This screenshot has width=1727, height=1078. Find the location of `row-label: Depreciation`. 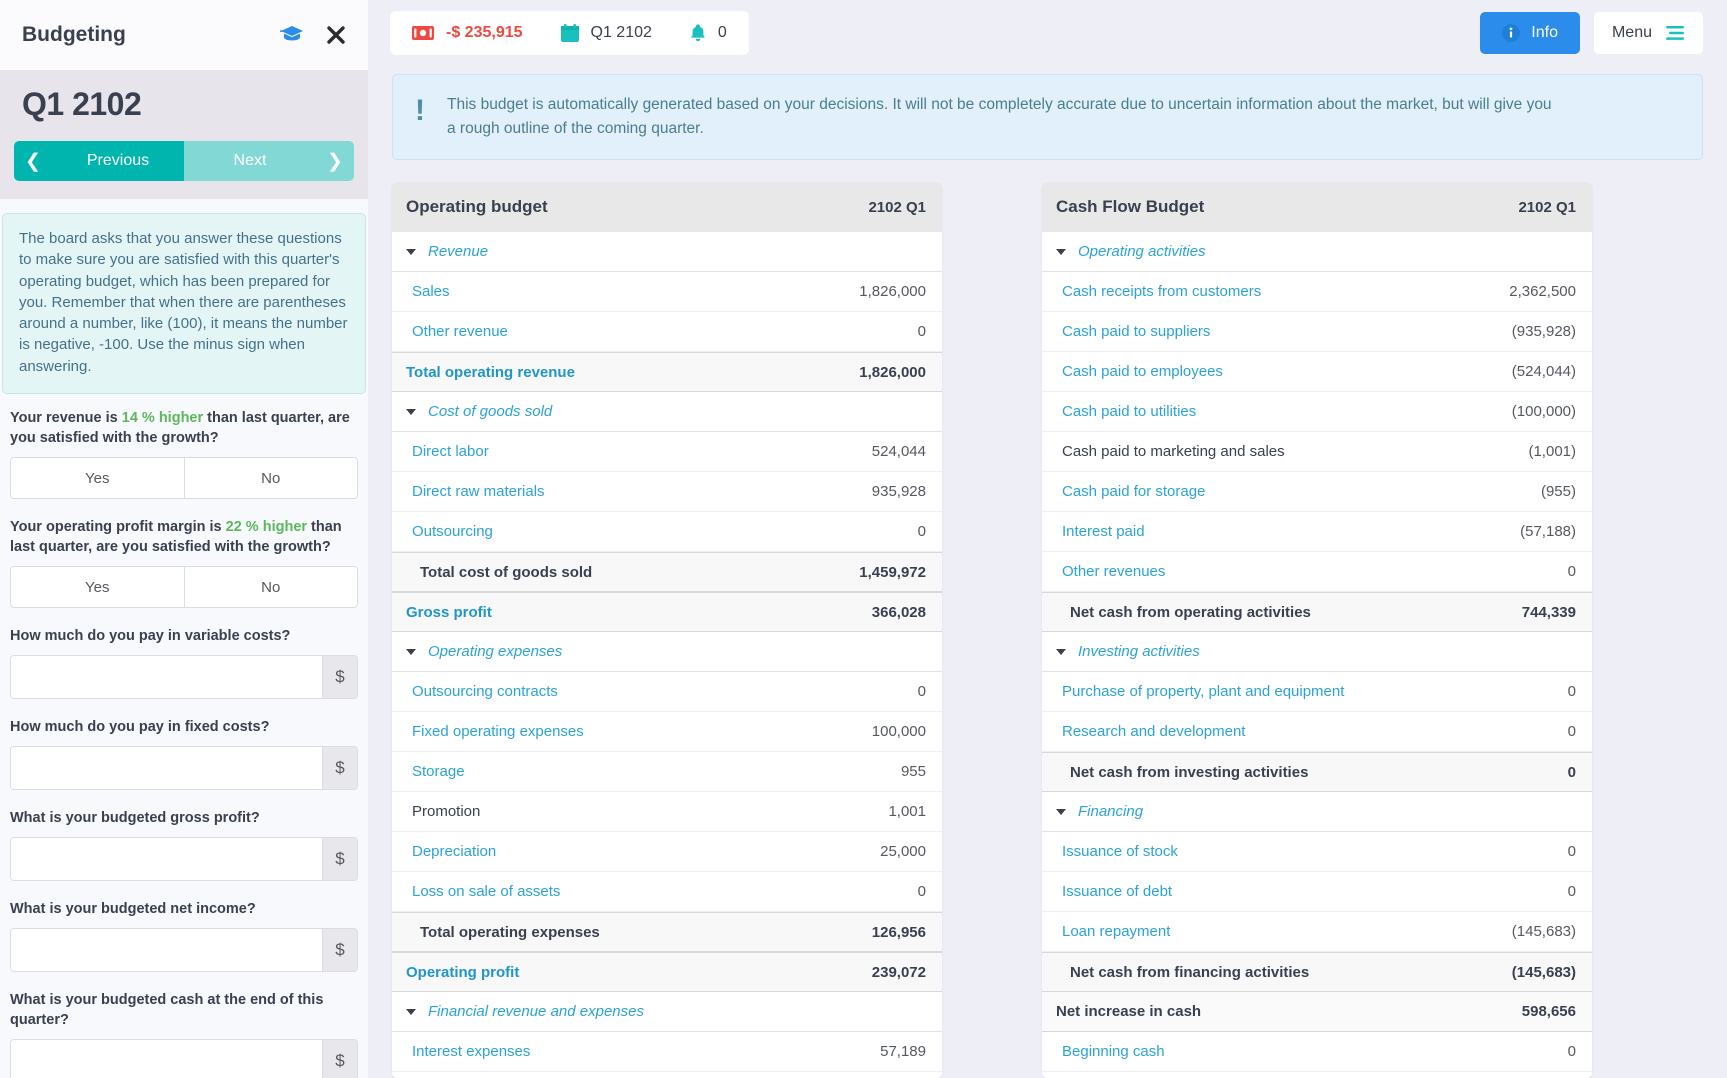

row-label: Depreciation is located at coordinates (643, 851).